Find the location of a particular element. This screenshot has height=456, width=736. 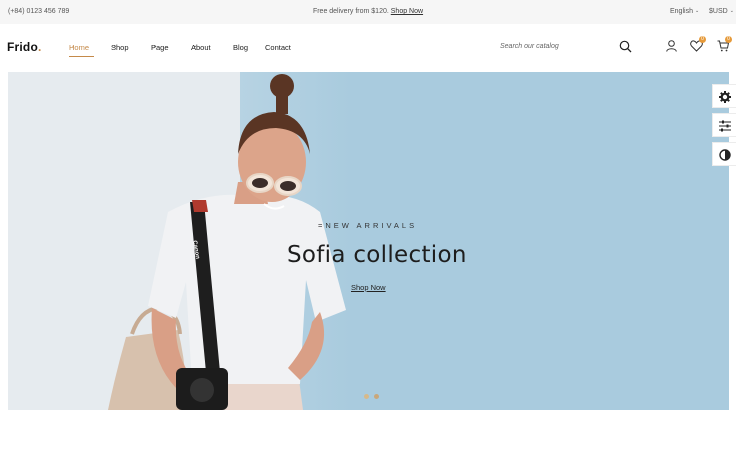

hero-title: Sofia collection is located at coordinates (377, 255).